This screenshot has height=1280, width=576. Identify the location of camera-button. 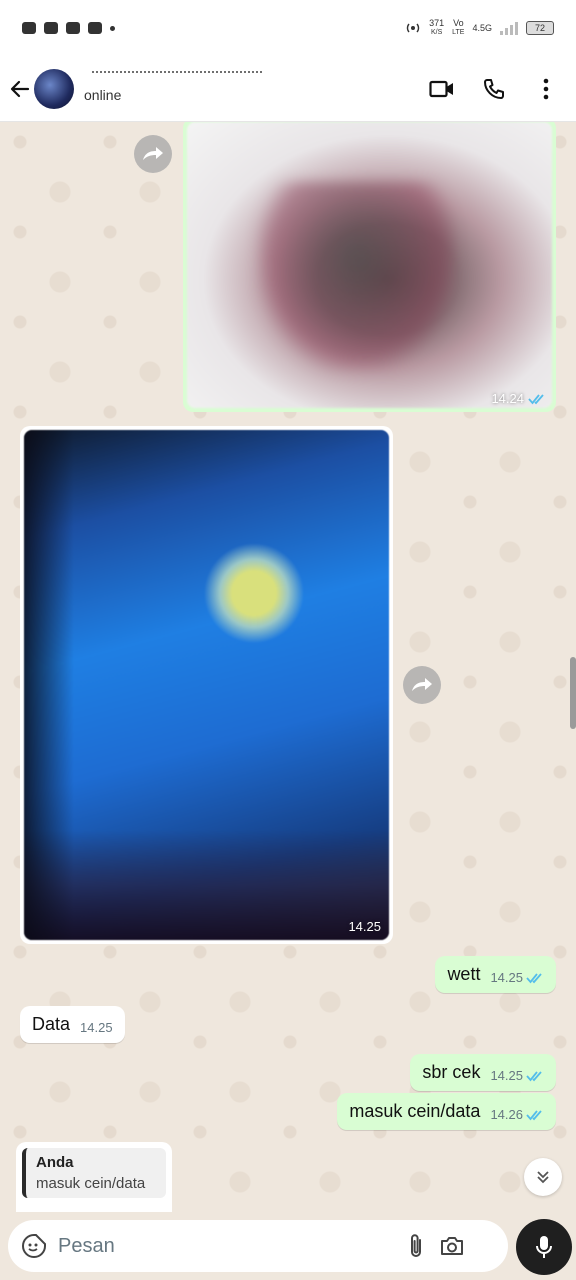
(452, 1246).